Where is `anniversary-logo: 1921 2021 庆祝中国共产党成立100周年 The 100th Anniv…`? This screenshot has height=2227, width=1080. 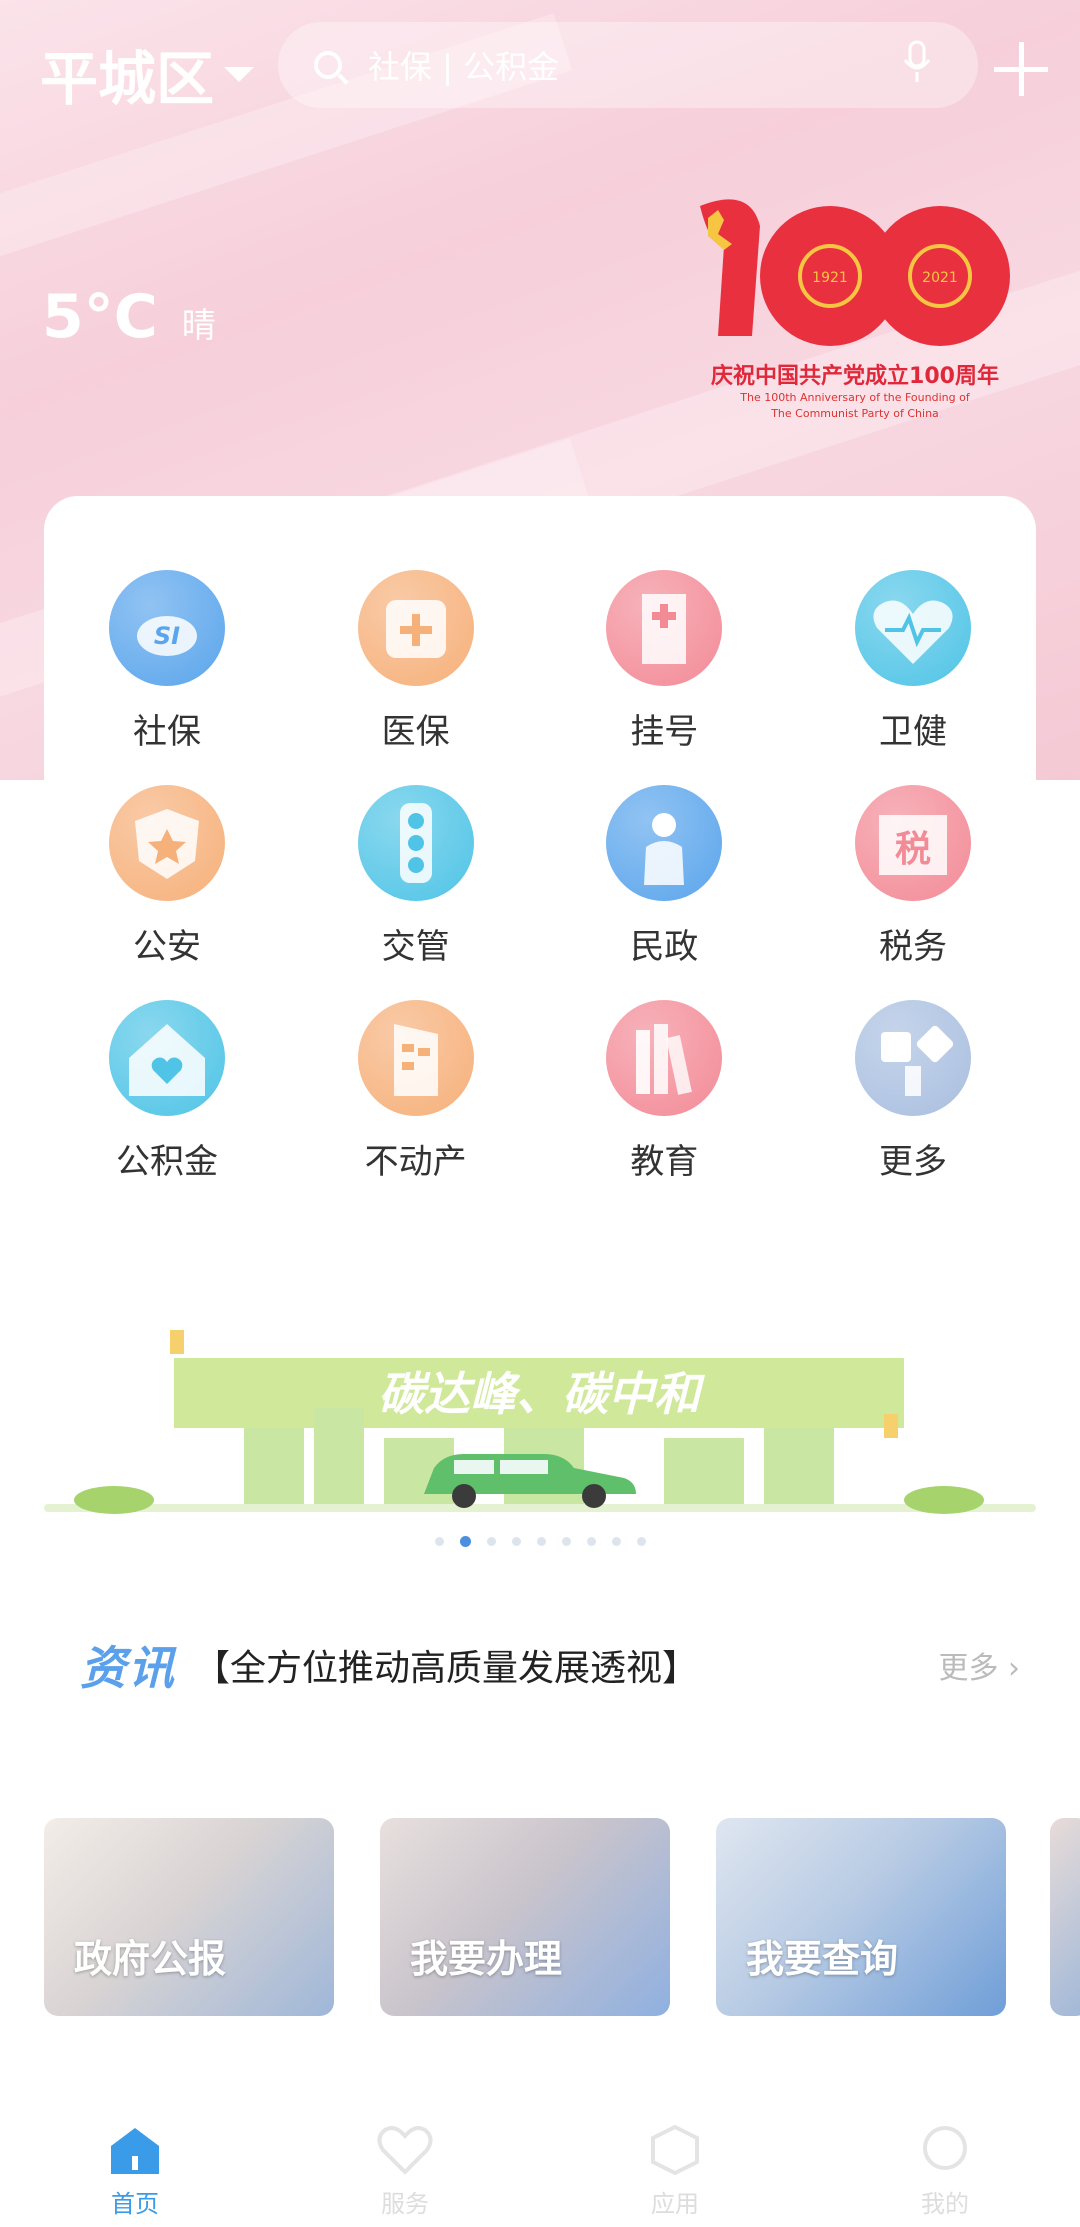
anniversary-logo: 1921 2021 庆祝中国共产党成立100周年 The 100th Anniv… is located at coordinates (855, 306).